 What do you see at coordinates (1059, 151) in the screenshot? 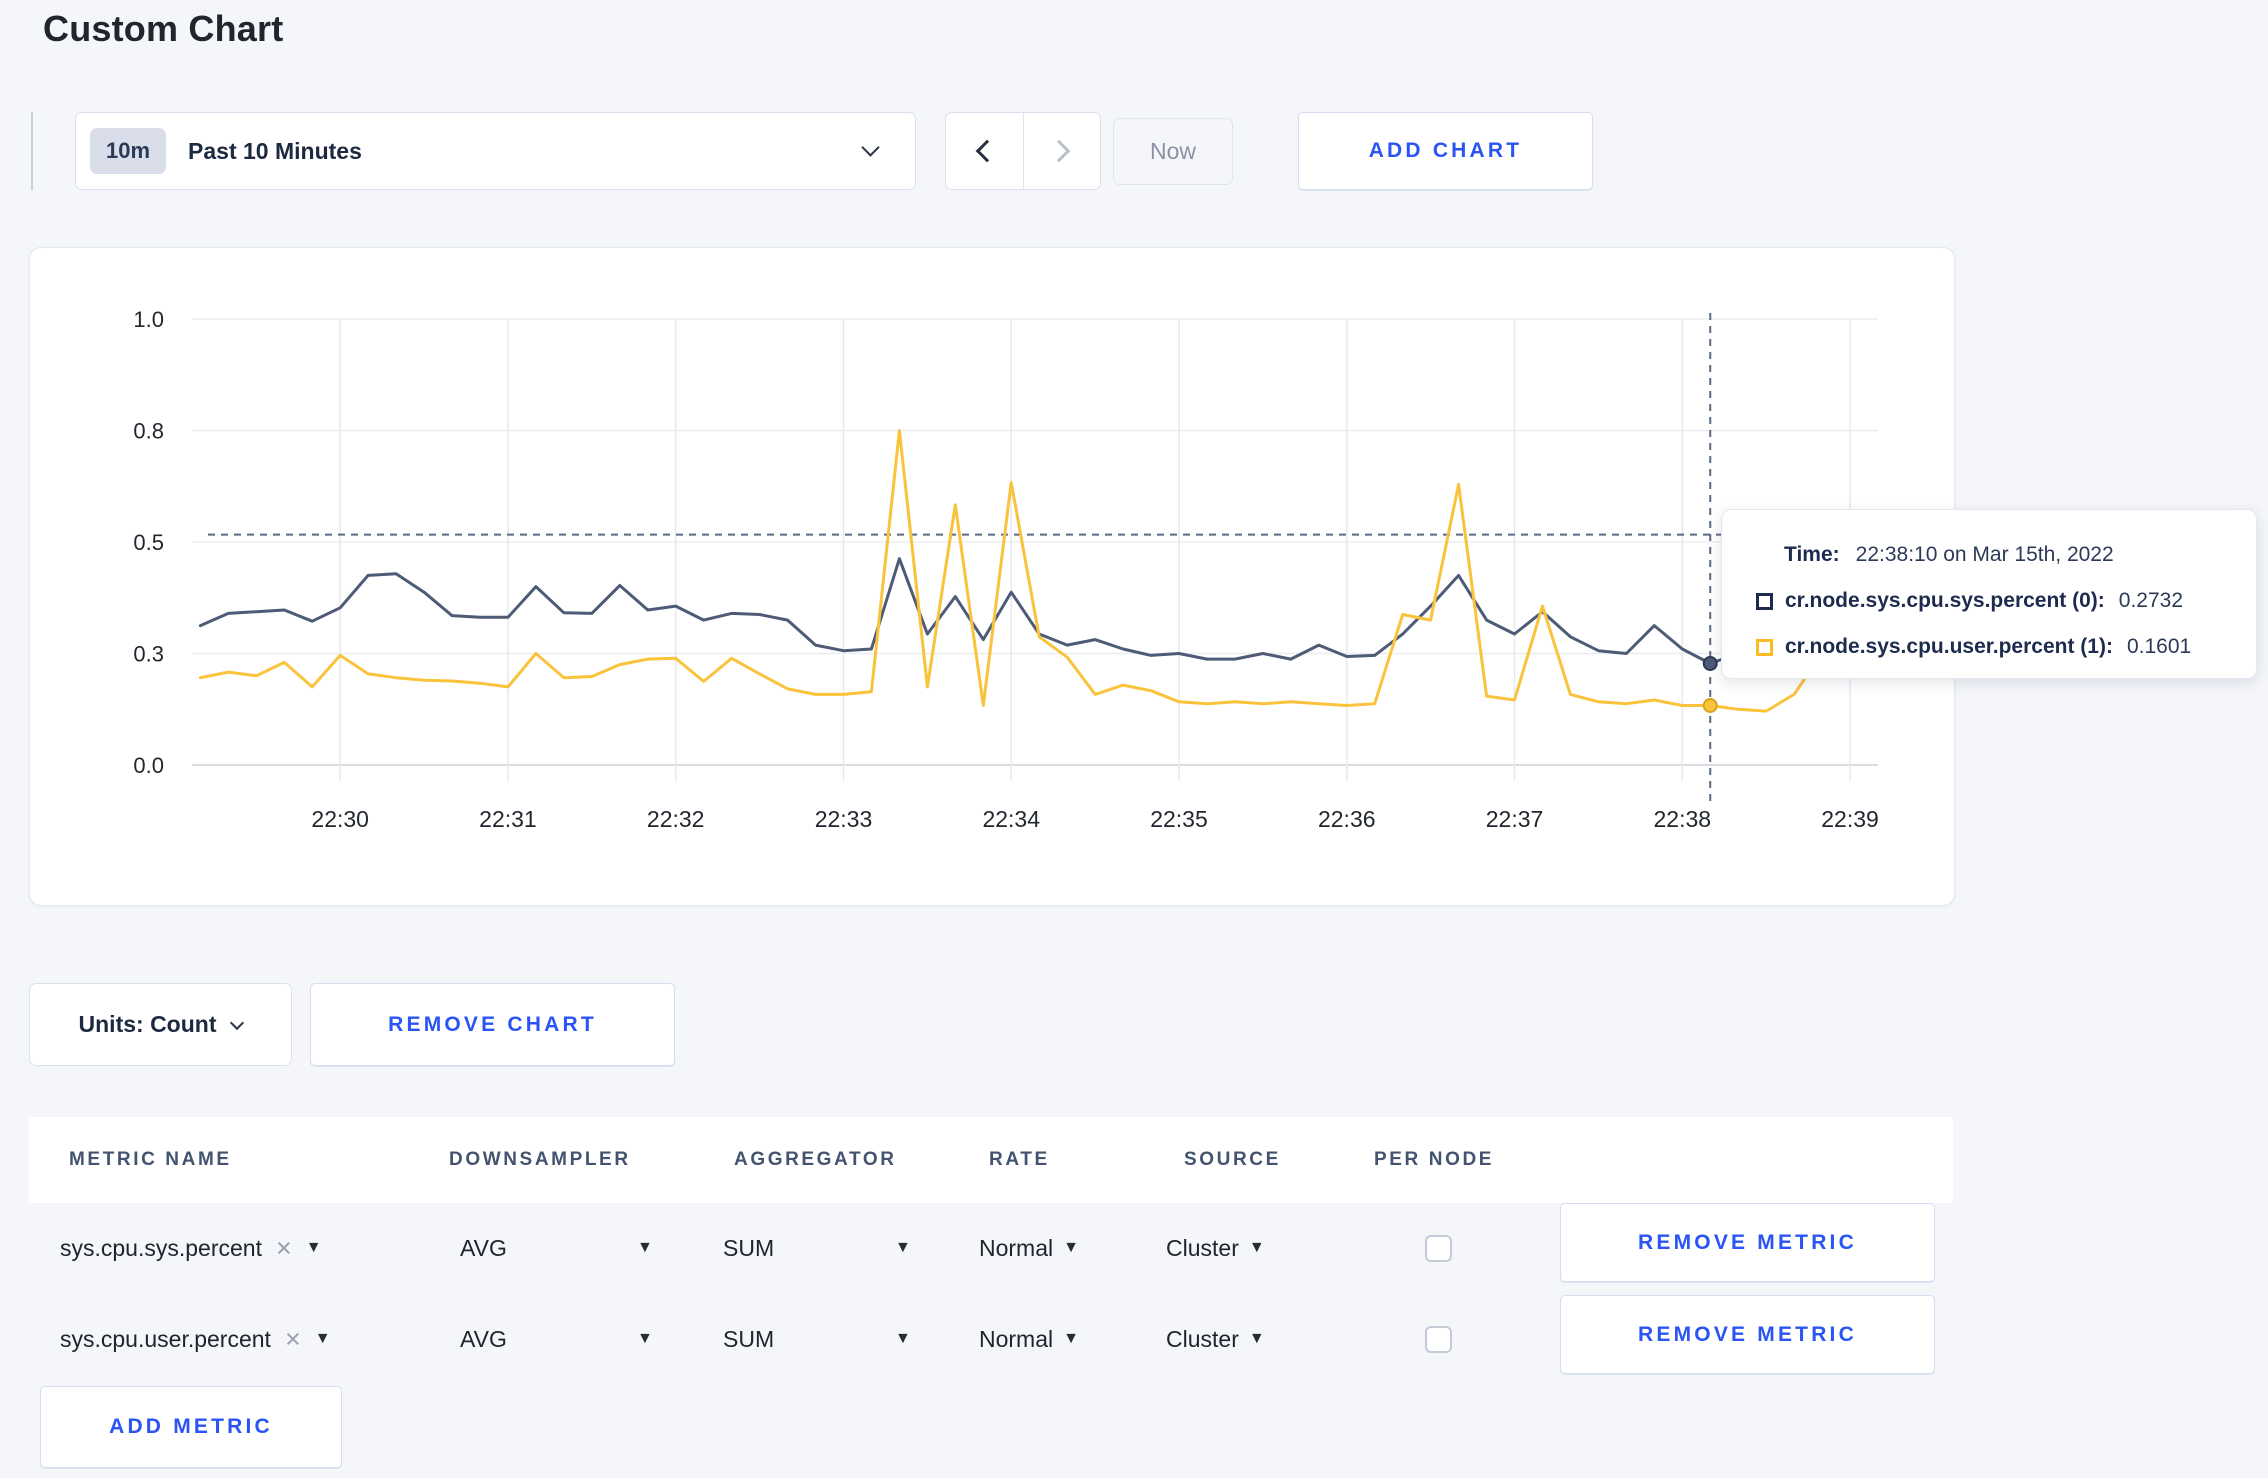
I see `chevron-right-icon` at bounding box center [1059, 151].